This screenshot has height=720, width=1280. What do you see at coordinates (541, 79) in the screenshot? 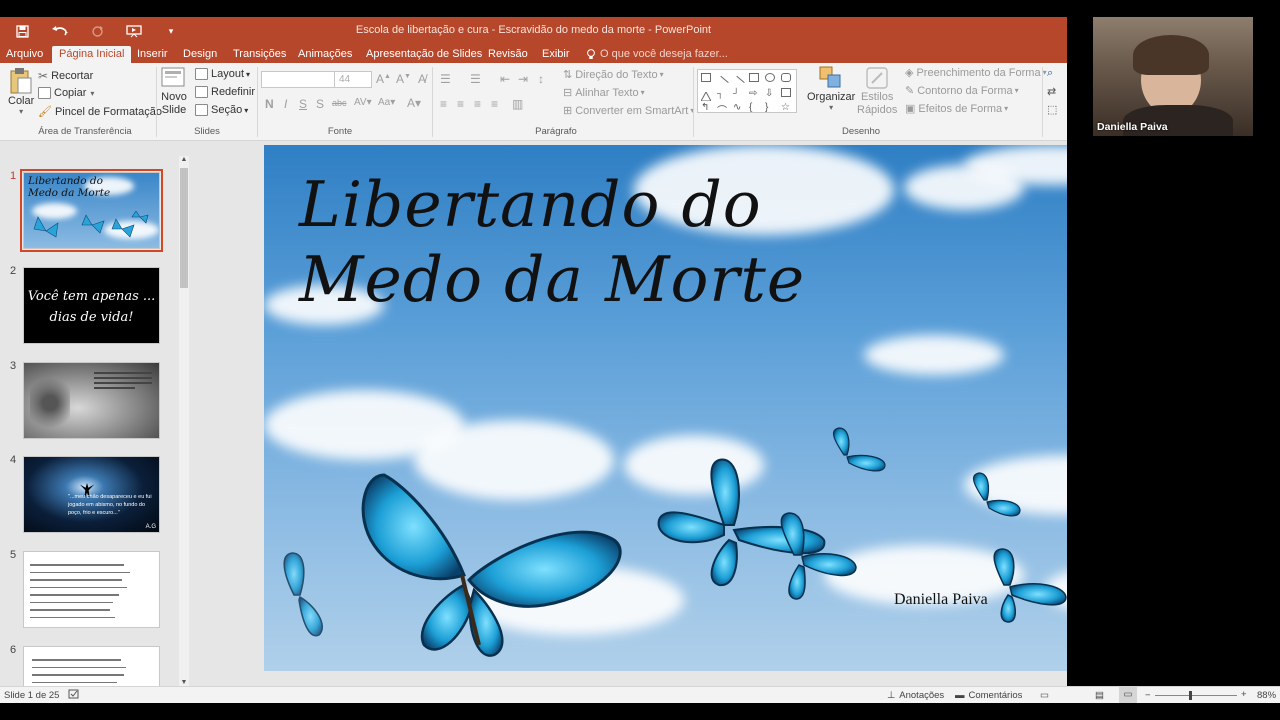
I see `line-spacing-icon: ↕` at bounding box center [541, 79].